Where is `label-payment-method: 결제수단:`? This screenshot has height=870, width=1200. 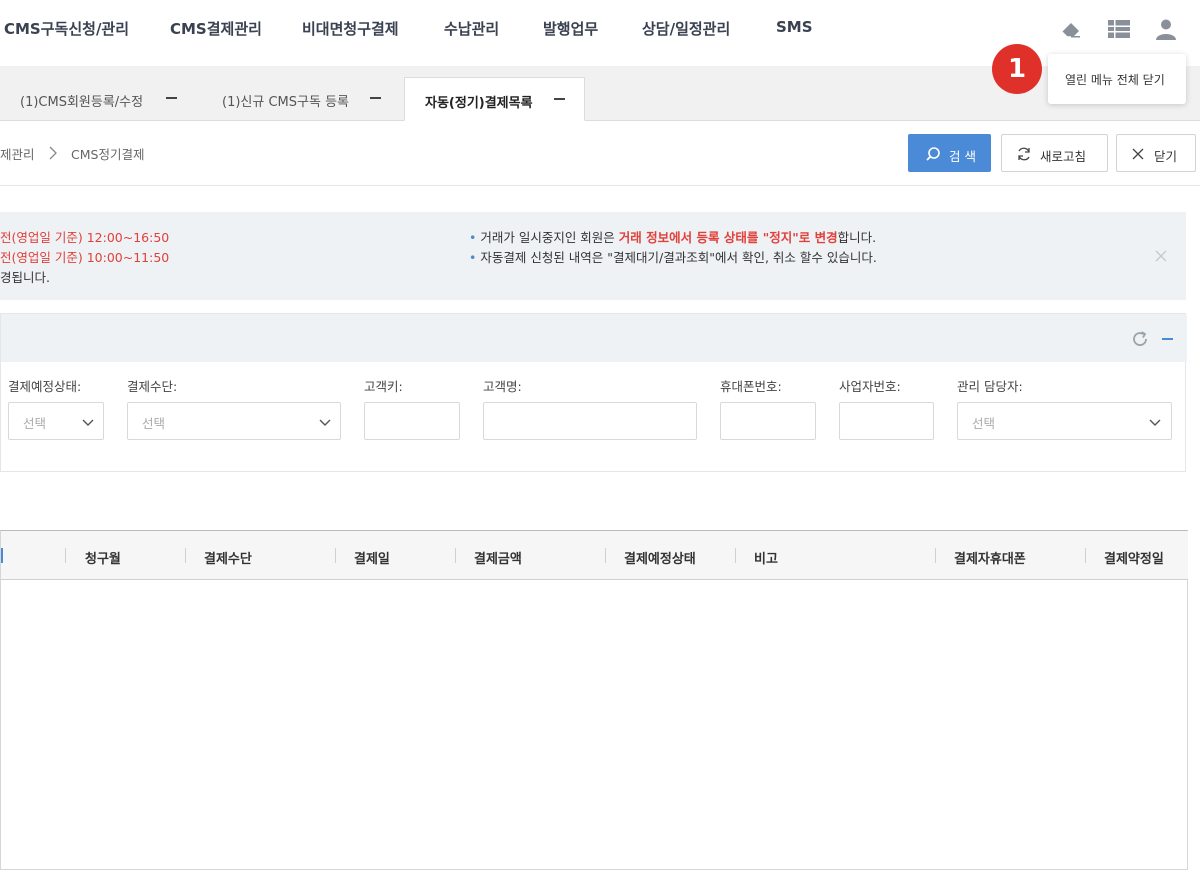 label-payment-method: 결제수단: is located at coordinates (152, 386).